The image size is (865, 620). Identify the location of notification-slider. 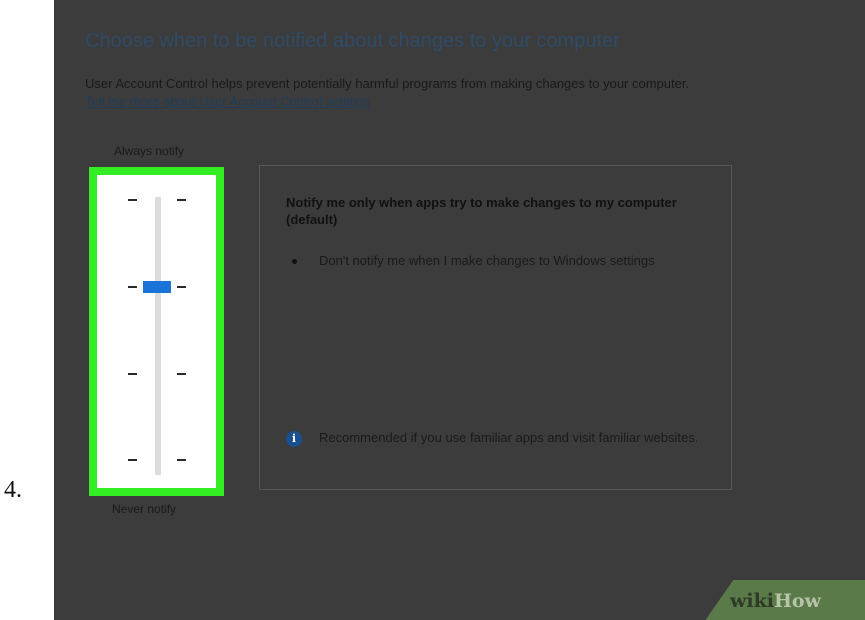
(156, 331).